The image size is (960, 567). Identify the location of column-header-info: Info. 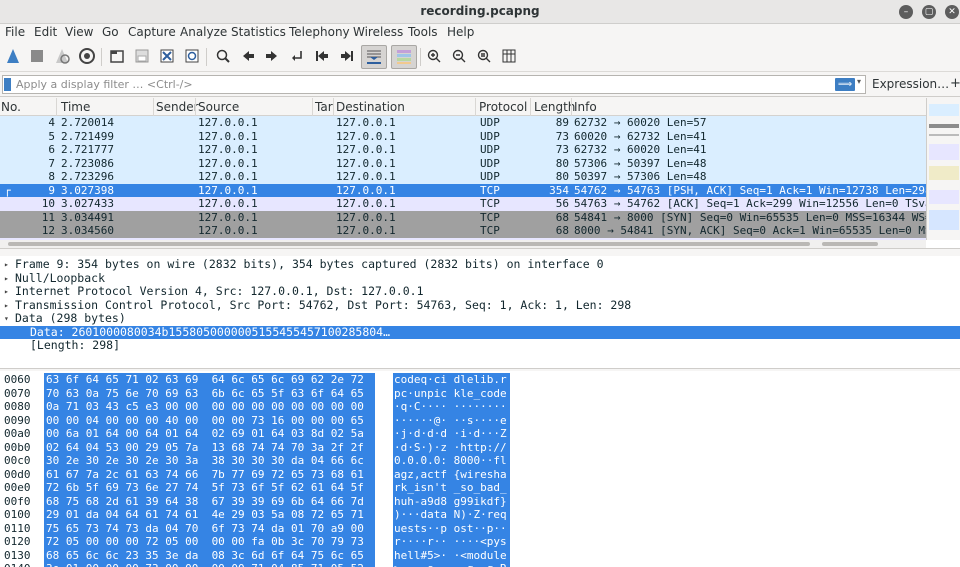
(585, 107).